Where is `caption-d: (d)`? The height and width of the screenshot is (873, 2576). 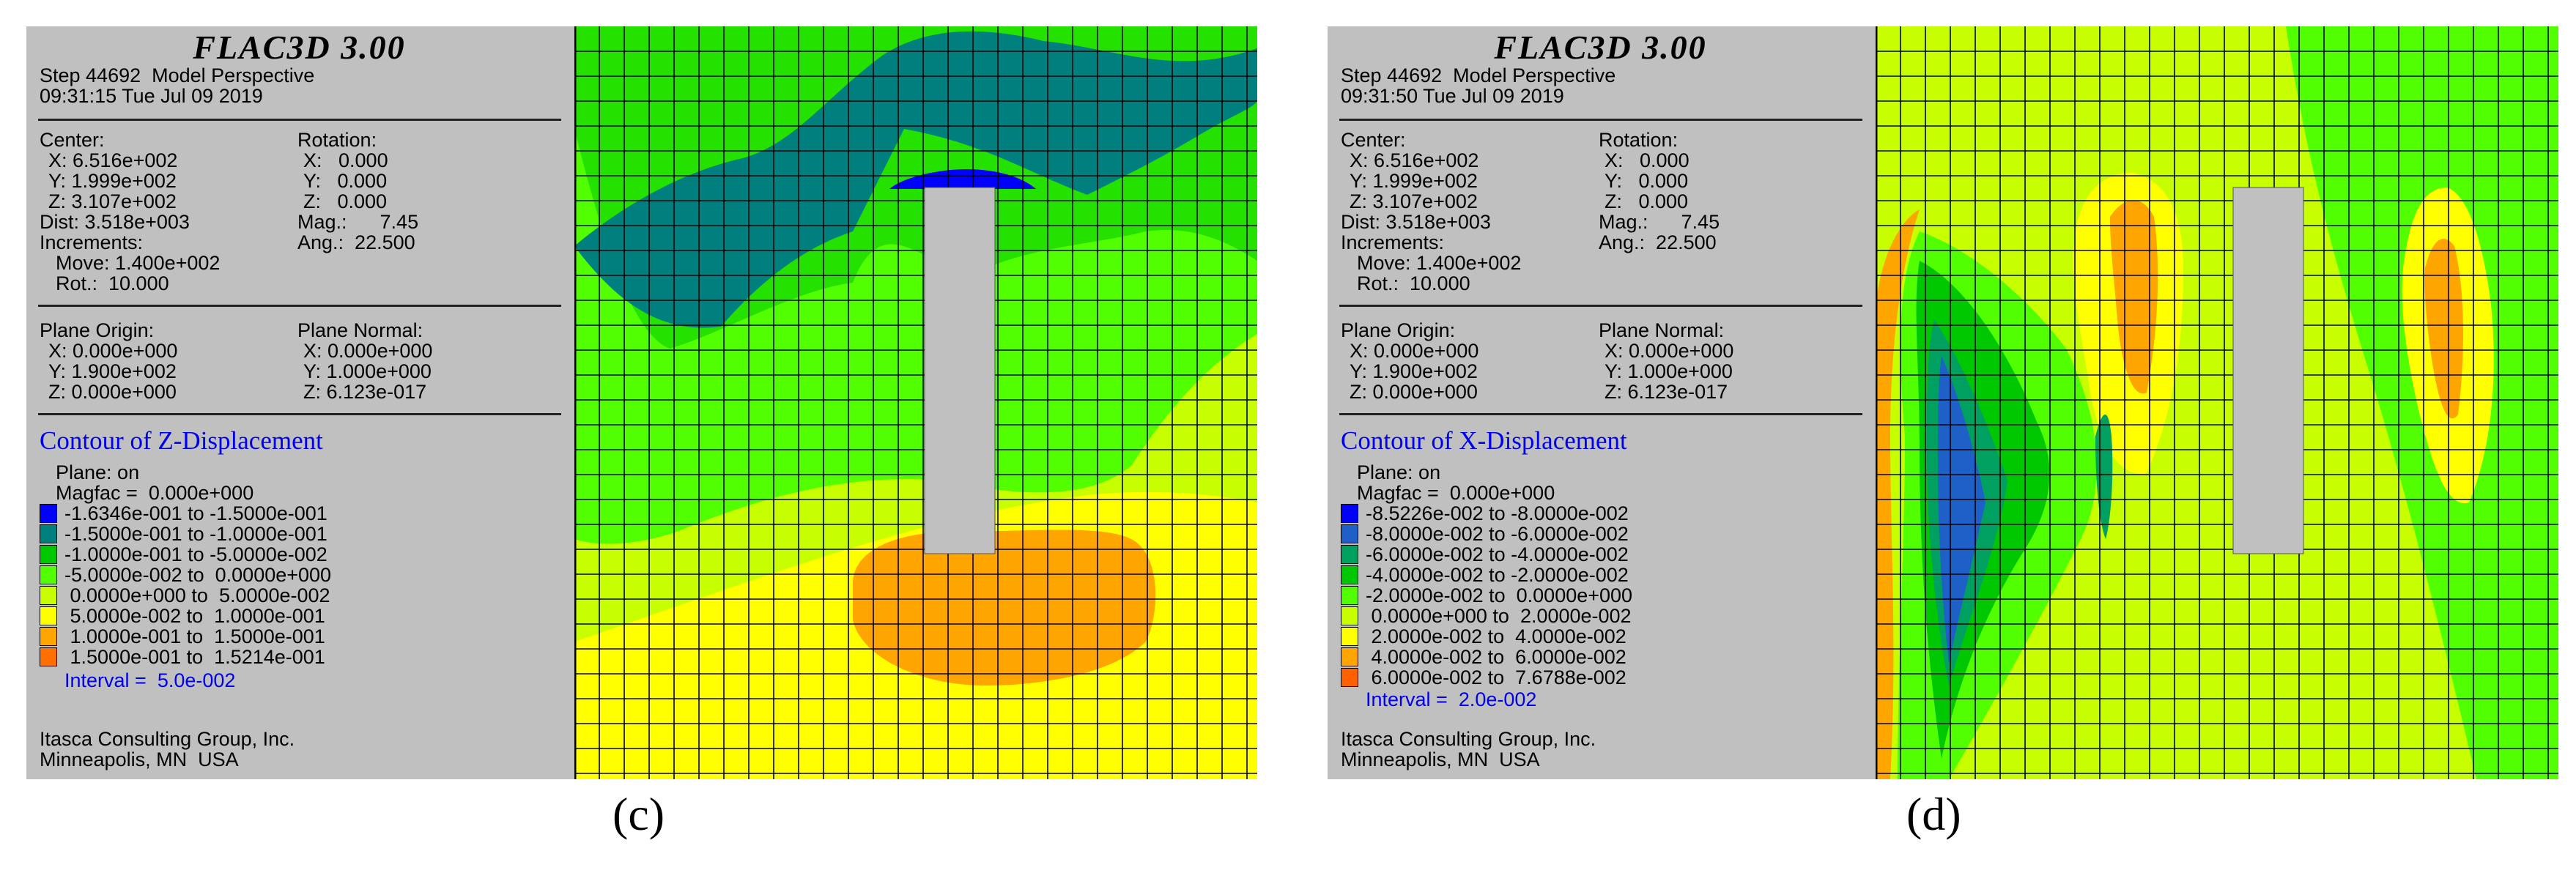 caption-d: (d) is located at coordinates (1933, 814).